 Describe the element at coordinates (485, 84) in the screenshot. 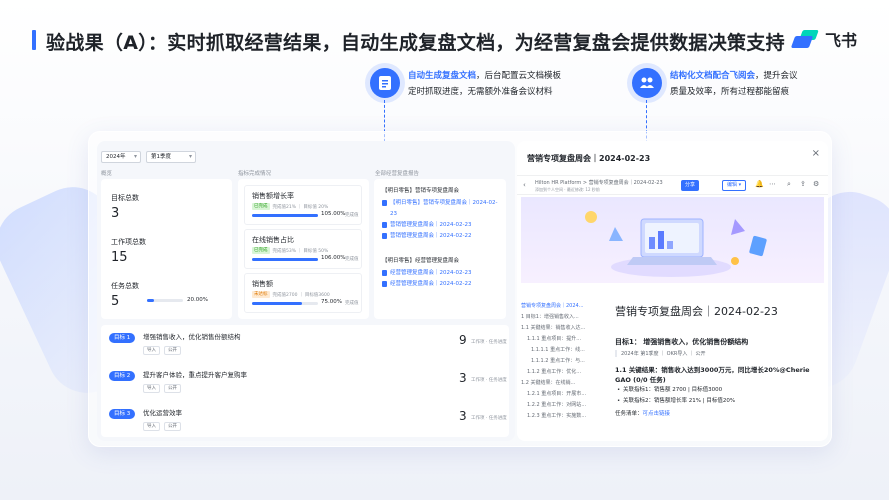

I see `callout-text: 自动生成复盘文档，后台配置云文档模板 定时抓取进度，无需额外准备会议材料` at that location.